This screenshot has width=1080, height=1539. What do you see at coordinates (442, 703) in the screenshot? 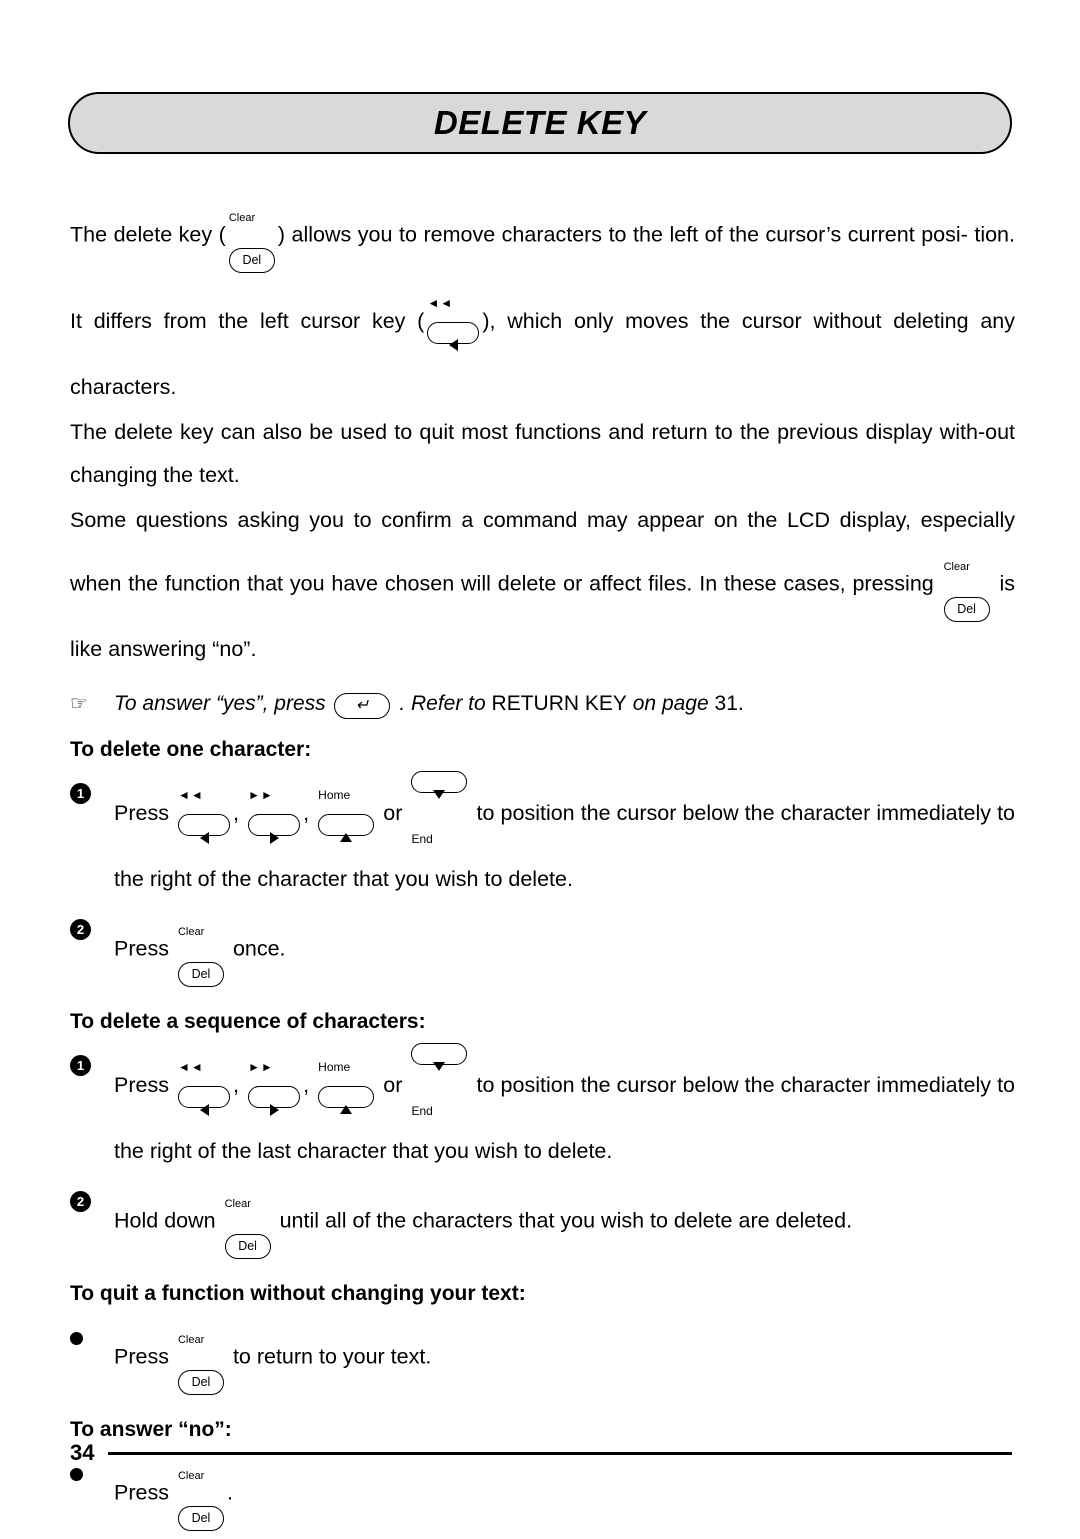
I see `note-text-b: . Refer to` at bounding box center [442, 703].